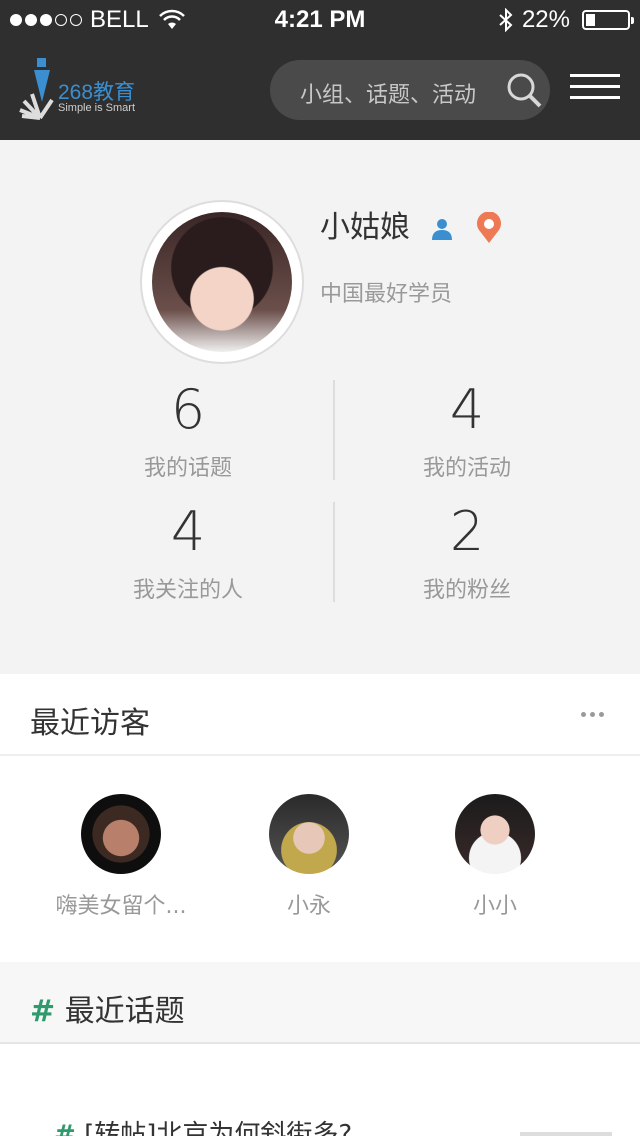 This screenshot has width=640, height=1136. Describe the element at coordinates (590, 20) in the screenshot. I see `battery-level-fill` at that location.